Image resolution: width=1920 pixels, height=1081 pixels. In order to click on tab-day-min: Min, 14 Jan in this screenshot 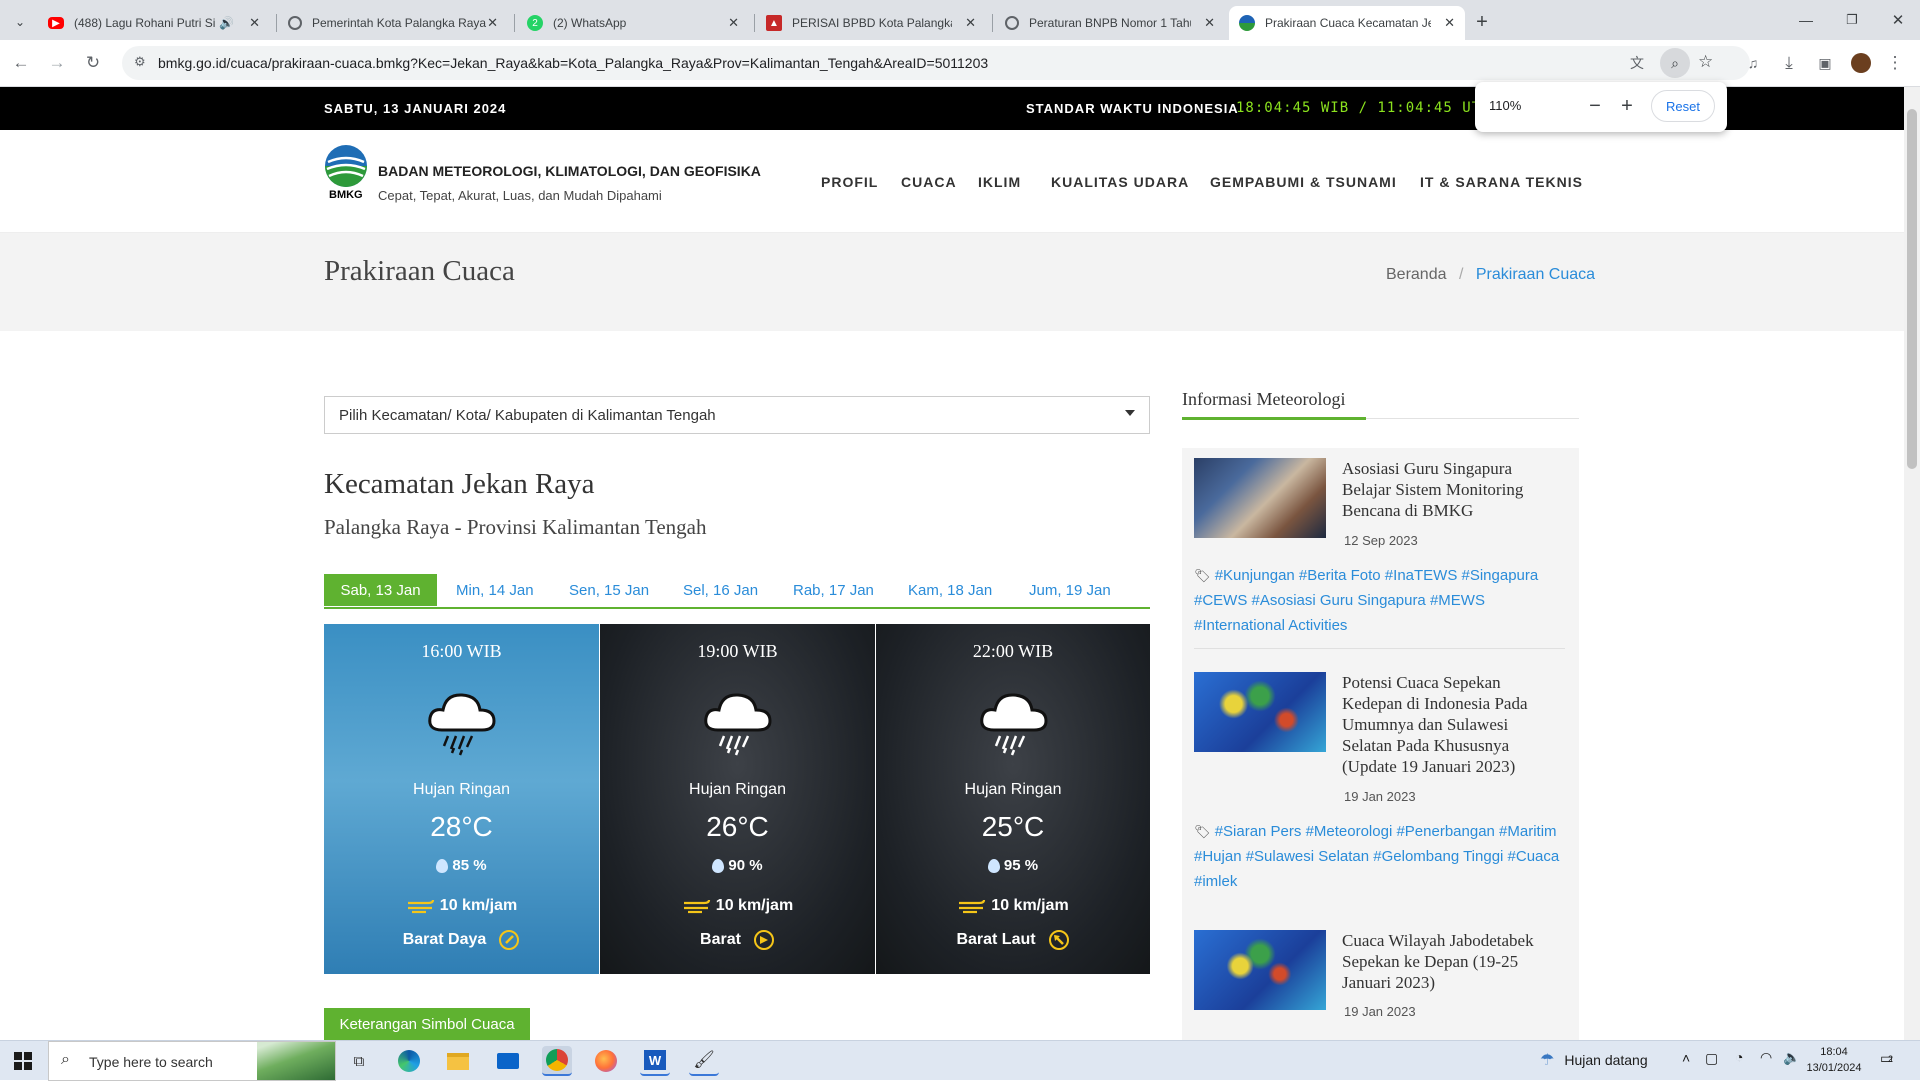, I will do `click(495, 590)`.